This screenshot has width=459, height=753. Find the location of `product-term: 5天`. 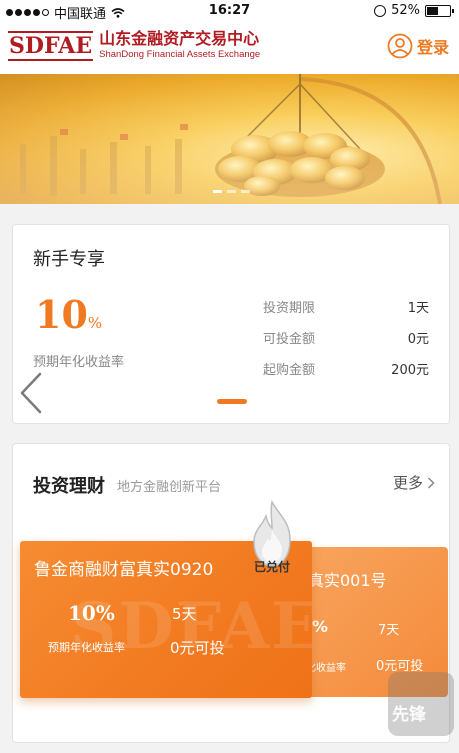

product-term: 5天 is located at coordinates (184, 614).